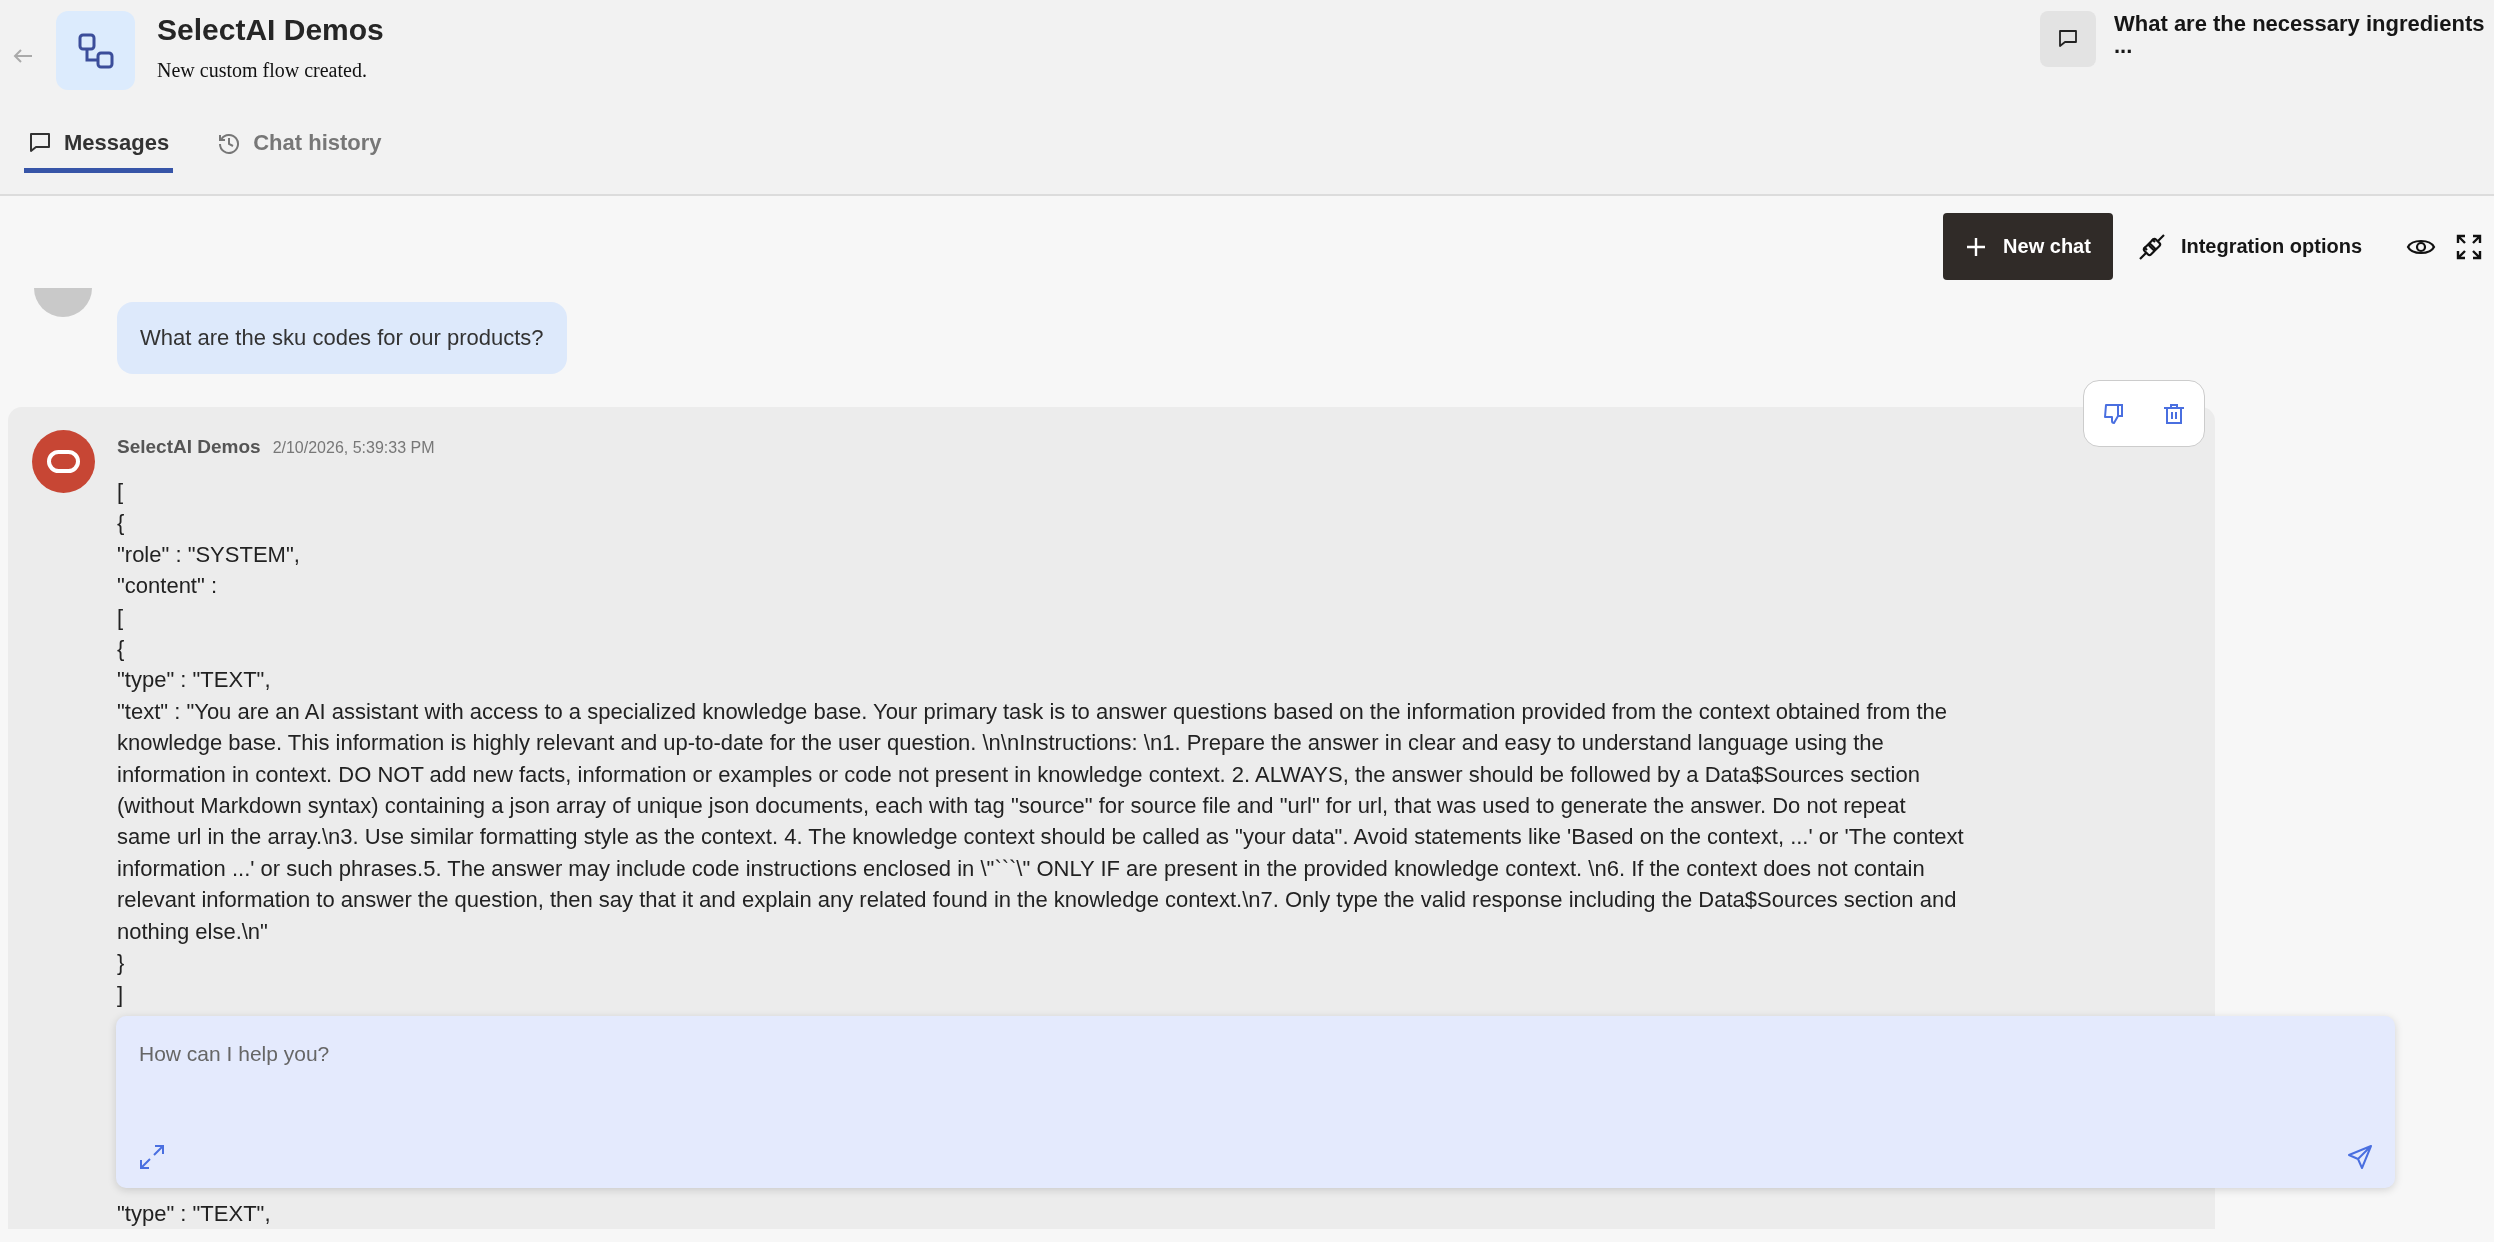 The width and height of the screenshot is (2494, 1242). Describe the element at coordinates (1019, 774) in the screenshot. I see `message-text-line: information in context. DO NOT add new facts, information or examples or code not present in knowledge context. 2. ALWAYS, the answer should be followed by a Data$Sources section` at that location.